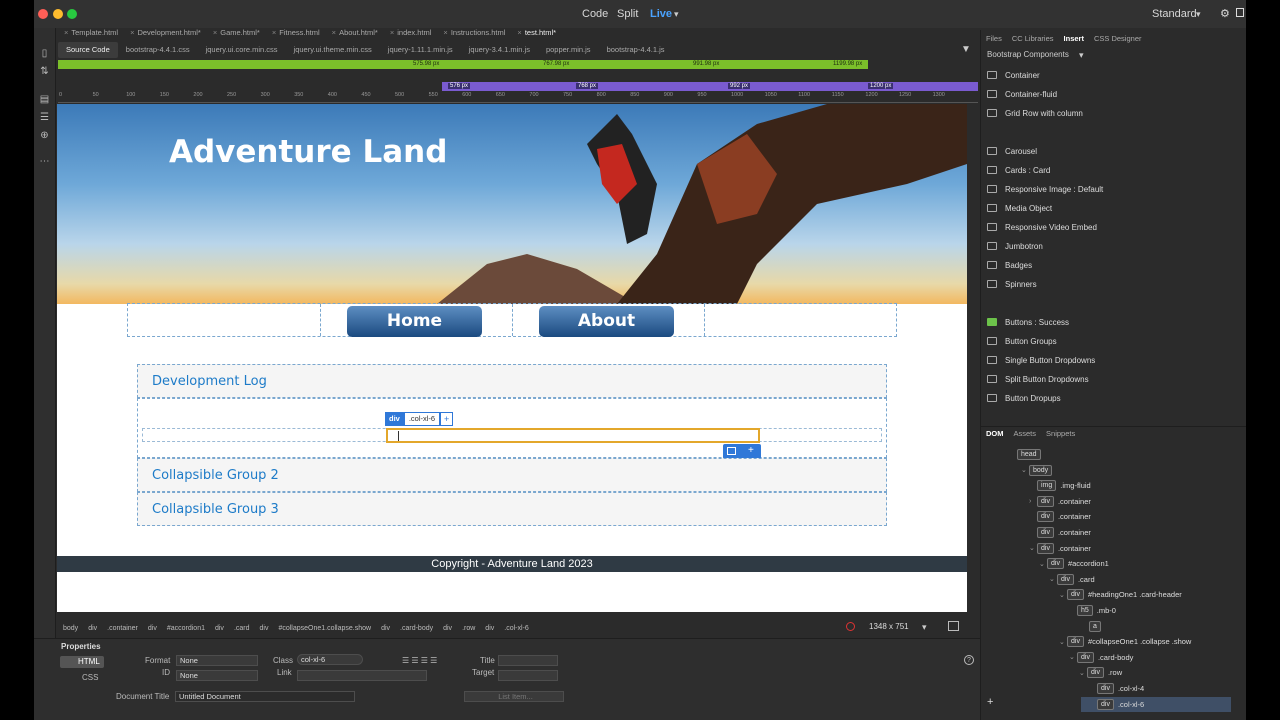 The width and height of the screenshot is (1280, 720). Describe the element at coordinates (215, 509) in the screenshot. I see `card-title: Collapsible Group 3` at that location.